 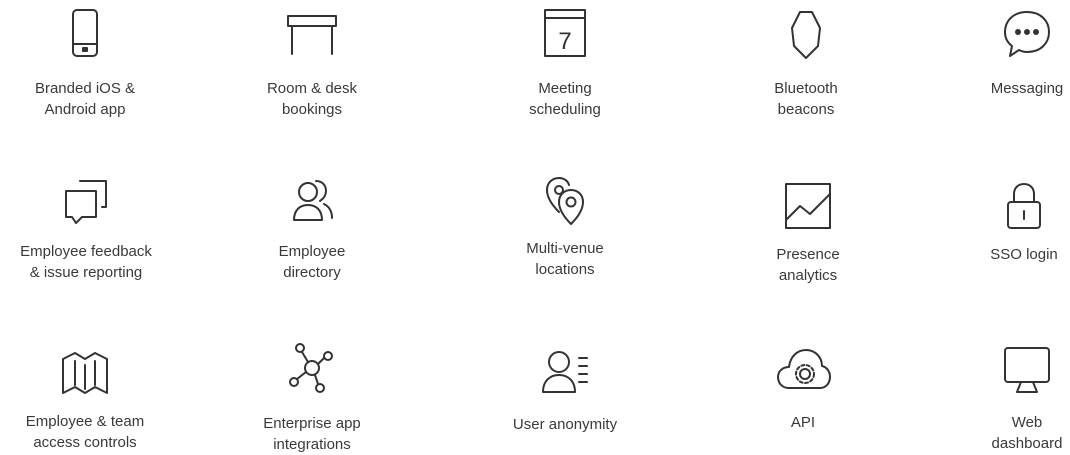 I want to click on analytics-chart-icon, so click(x=808, y=206).